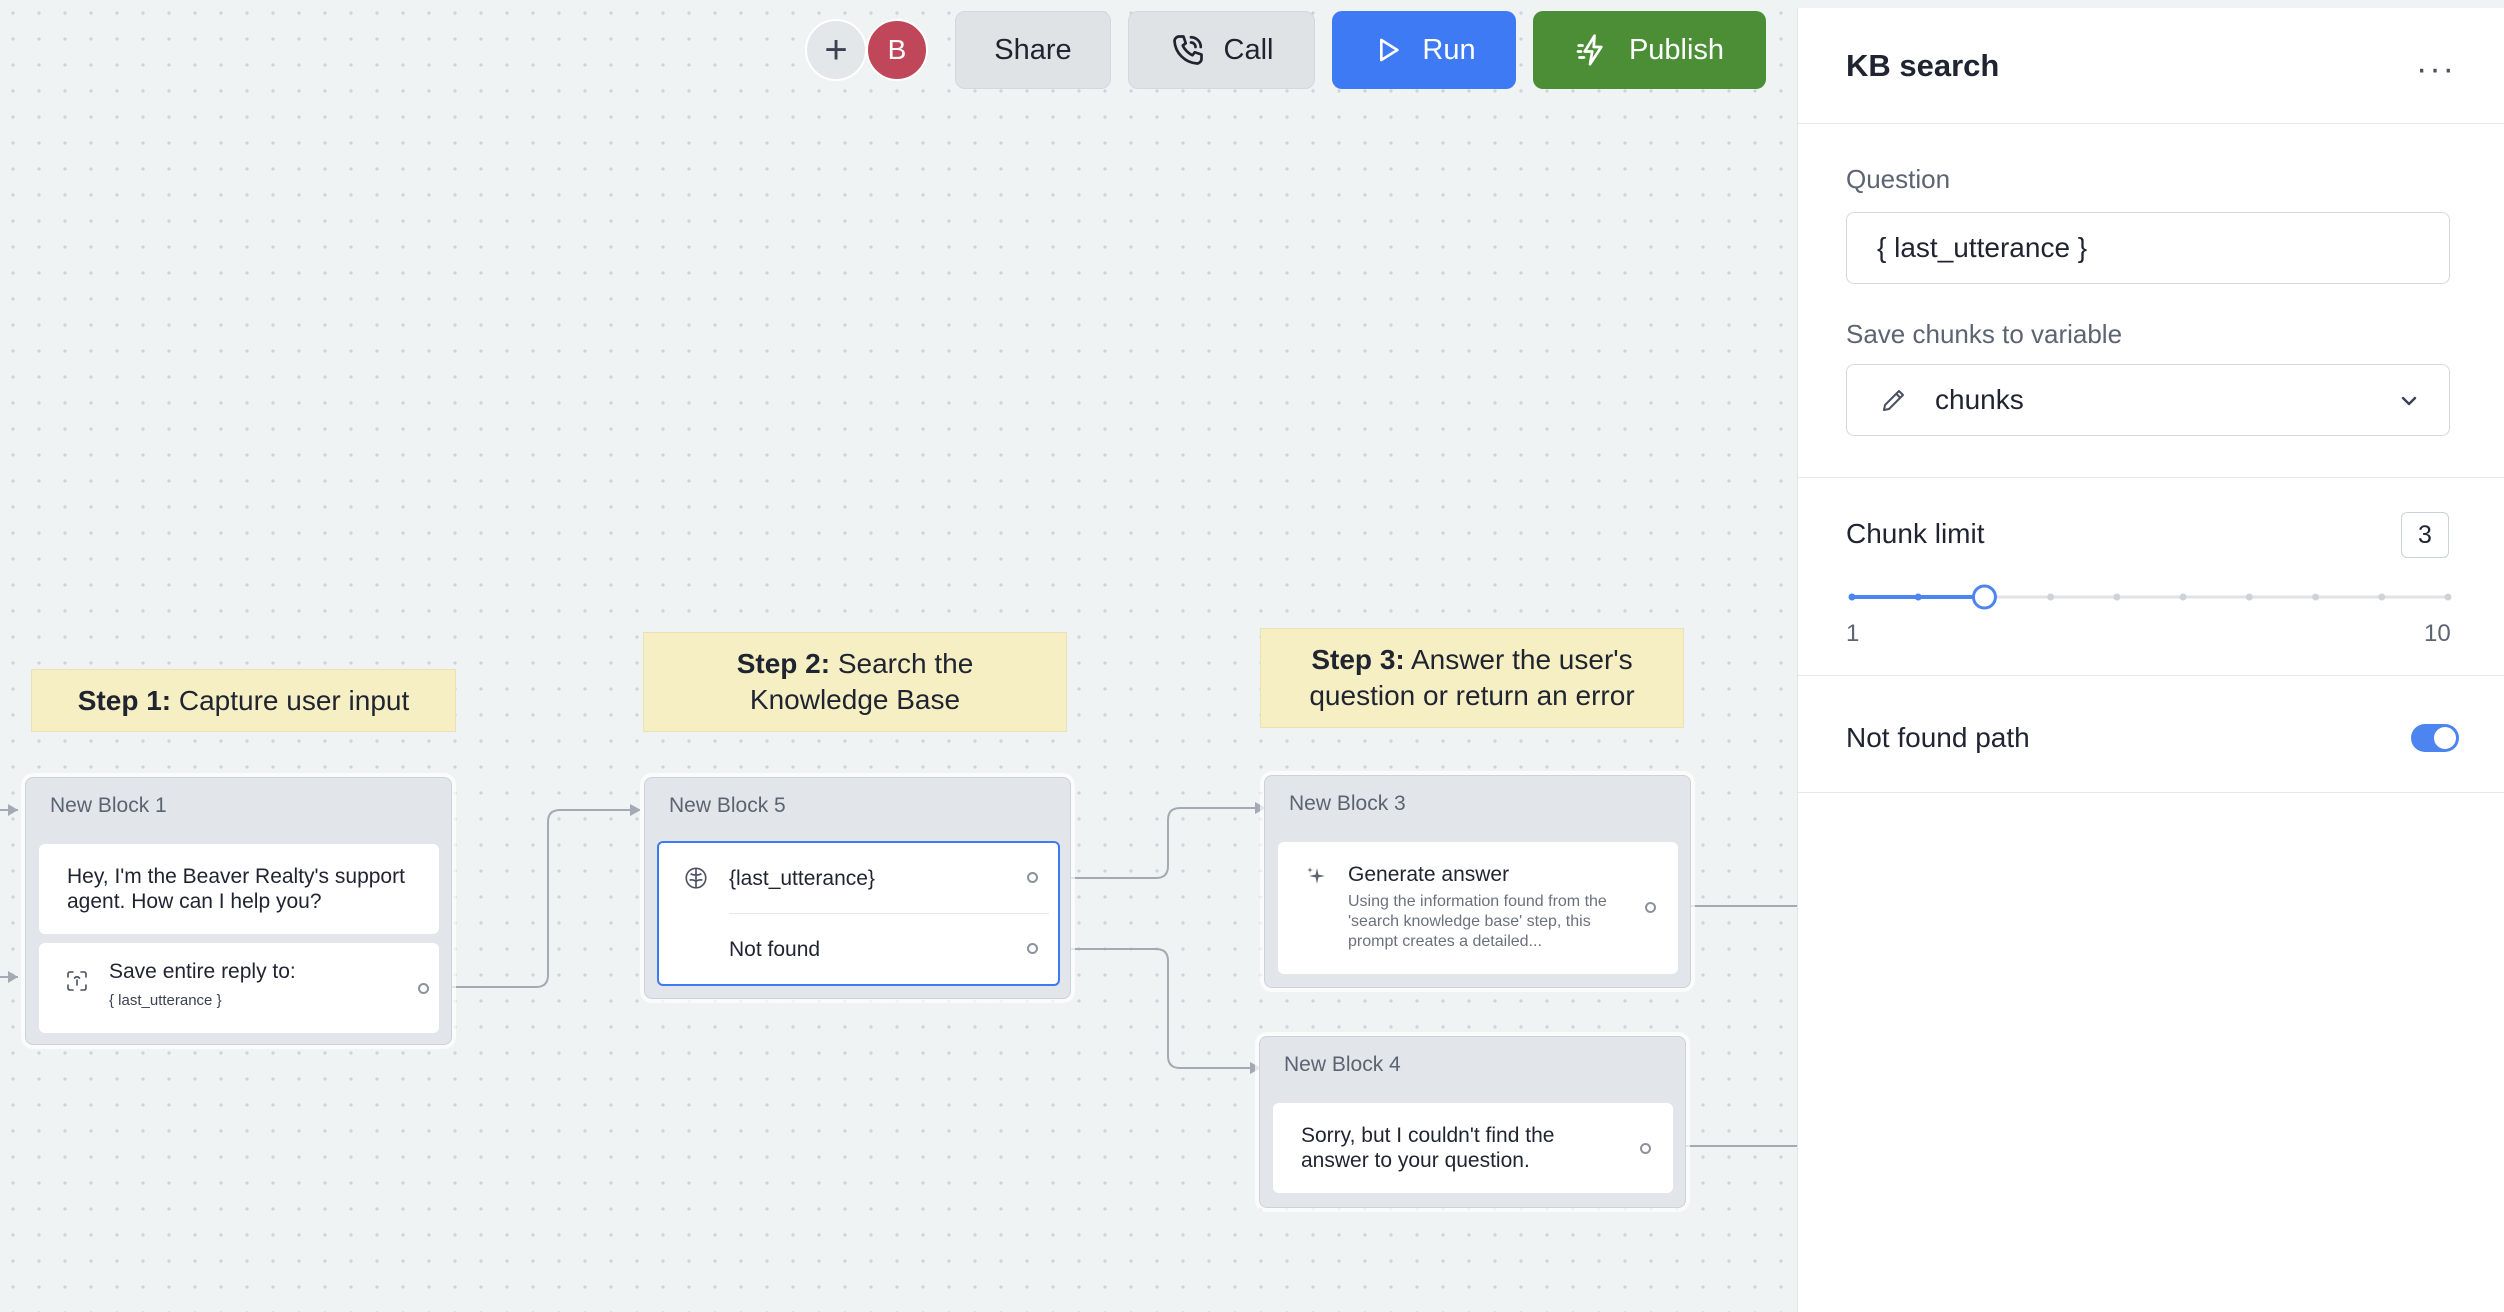 The height and width of the screenshot is (1312, 2504). Describe the element at coordinates (423, 988) in the screenshot. I see `capture-output-port` at that location.